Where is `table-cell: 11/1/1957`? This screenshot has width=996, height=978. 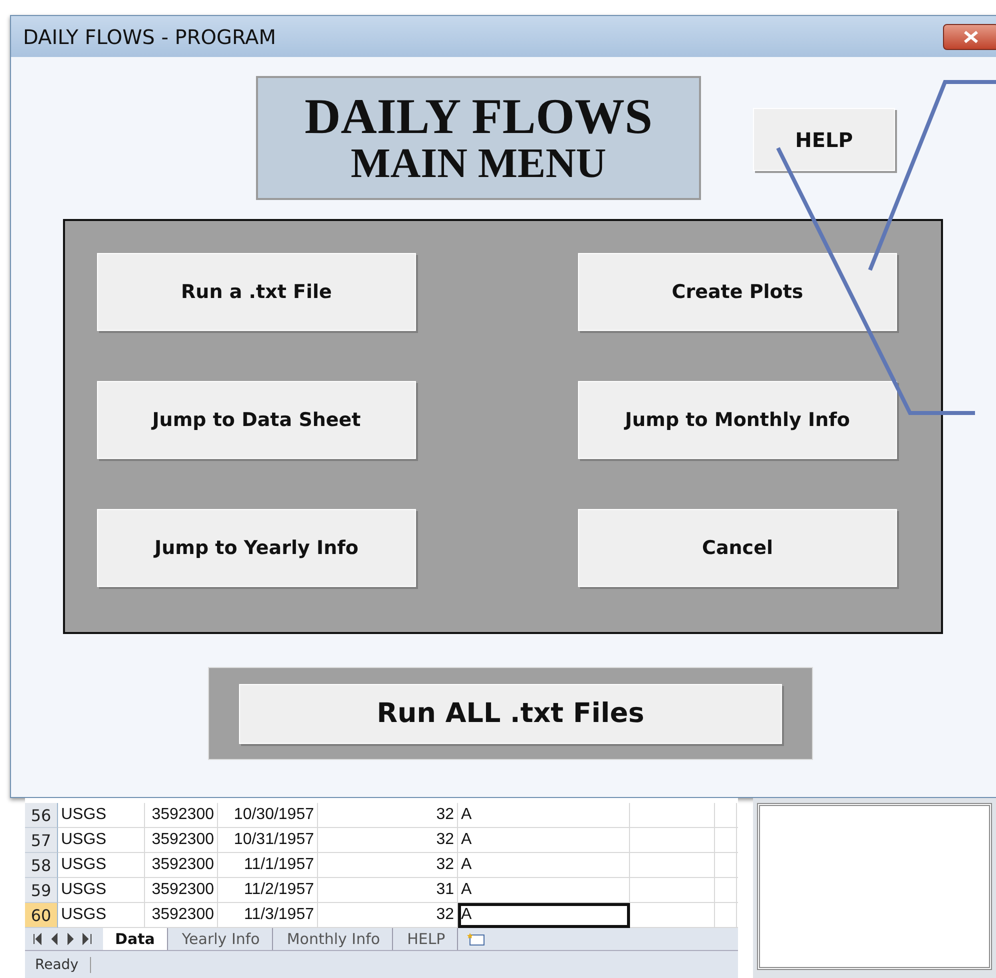 table-cell: 11/1/1957 is located at coordinates (268, 865).